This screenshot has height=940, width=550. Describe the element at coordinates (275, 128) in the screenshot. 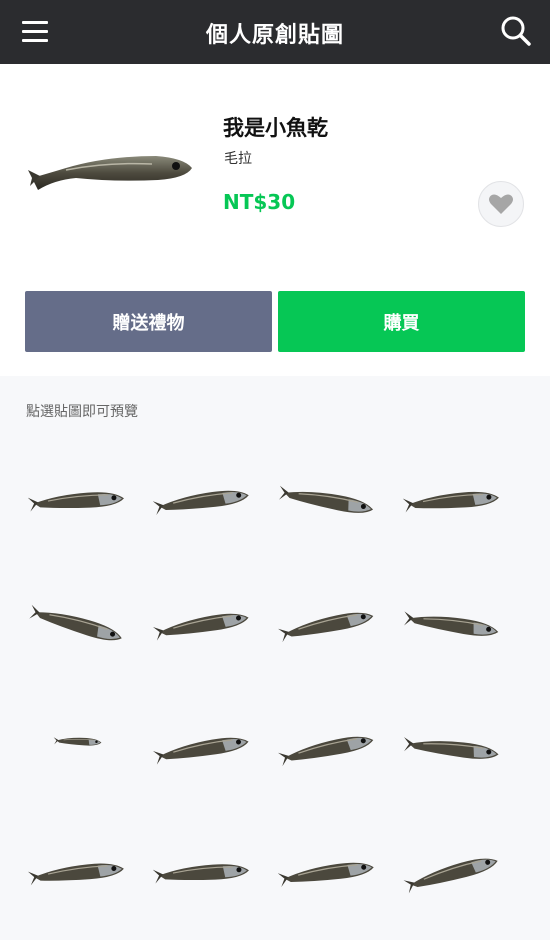

I see `product-title: 我是小魚乾` at that location.